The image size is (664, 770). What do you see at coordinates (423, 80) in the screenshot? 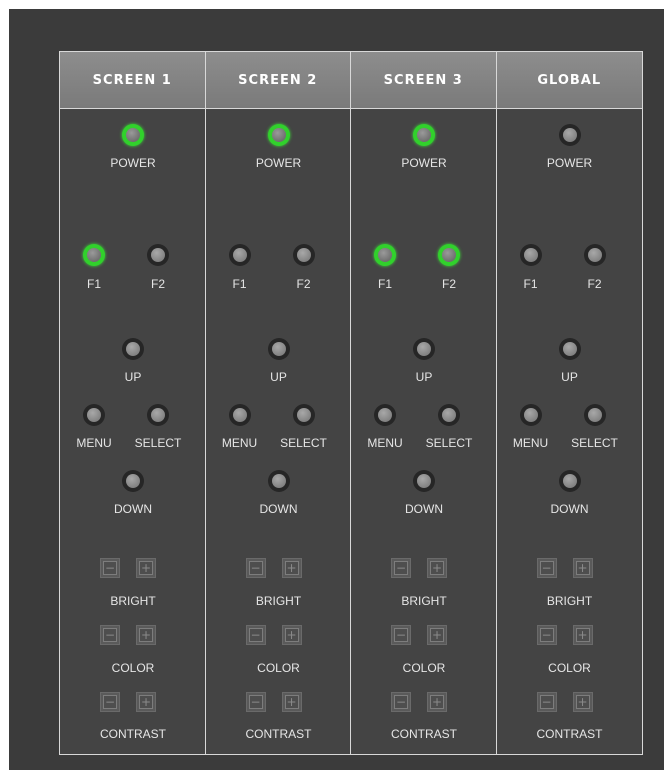
I see `column-header: SCREEN 3` at bounding box center [423, 80].